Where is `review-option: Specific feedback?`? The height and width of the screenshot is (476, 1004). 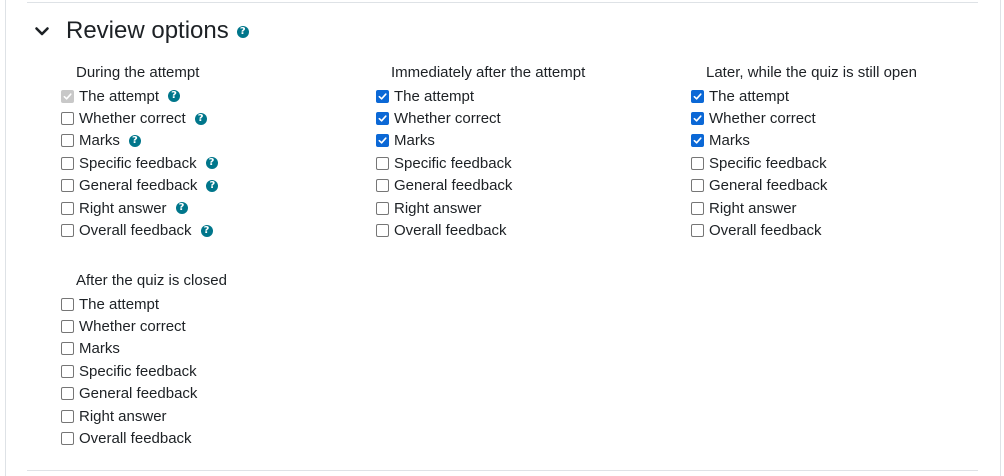 review-option: Specific feedback? is located at coordinates (139, 163).